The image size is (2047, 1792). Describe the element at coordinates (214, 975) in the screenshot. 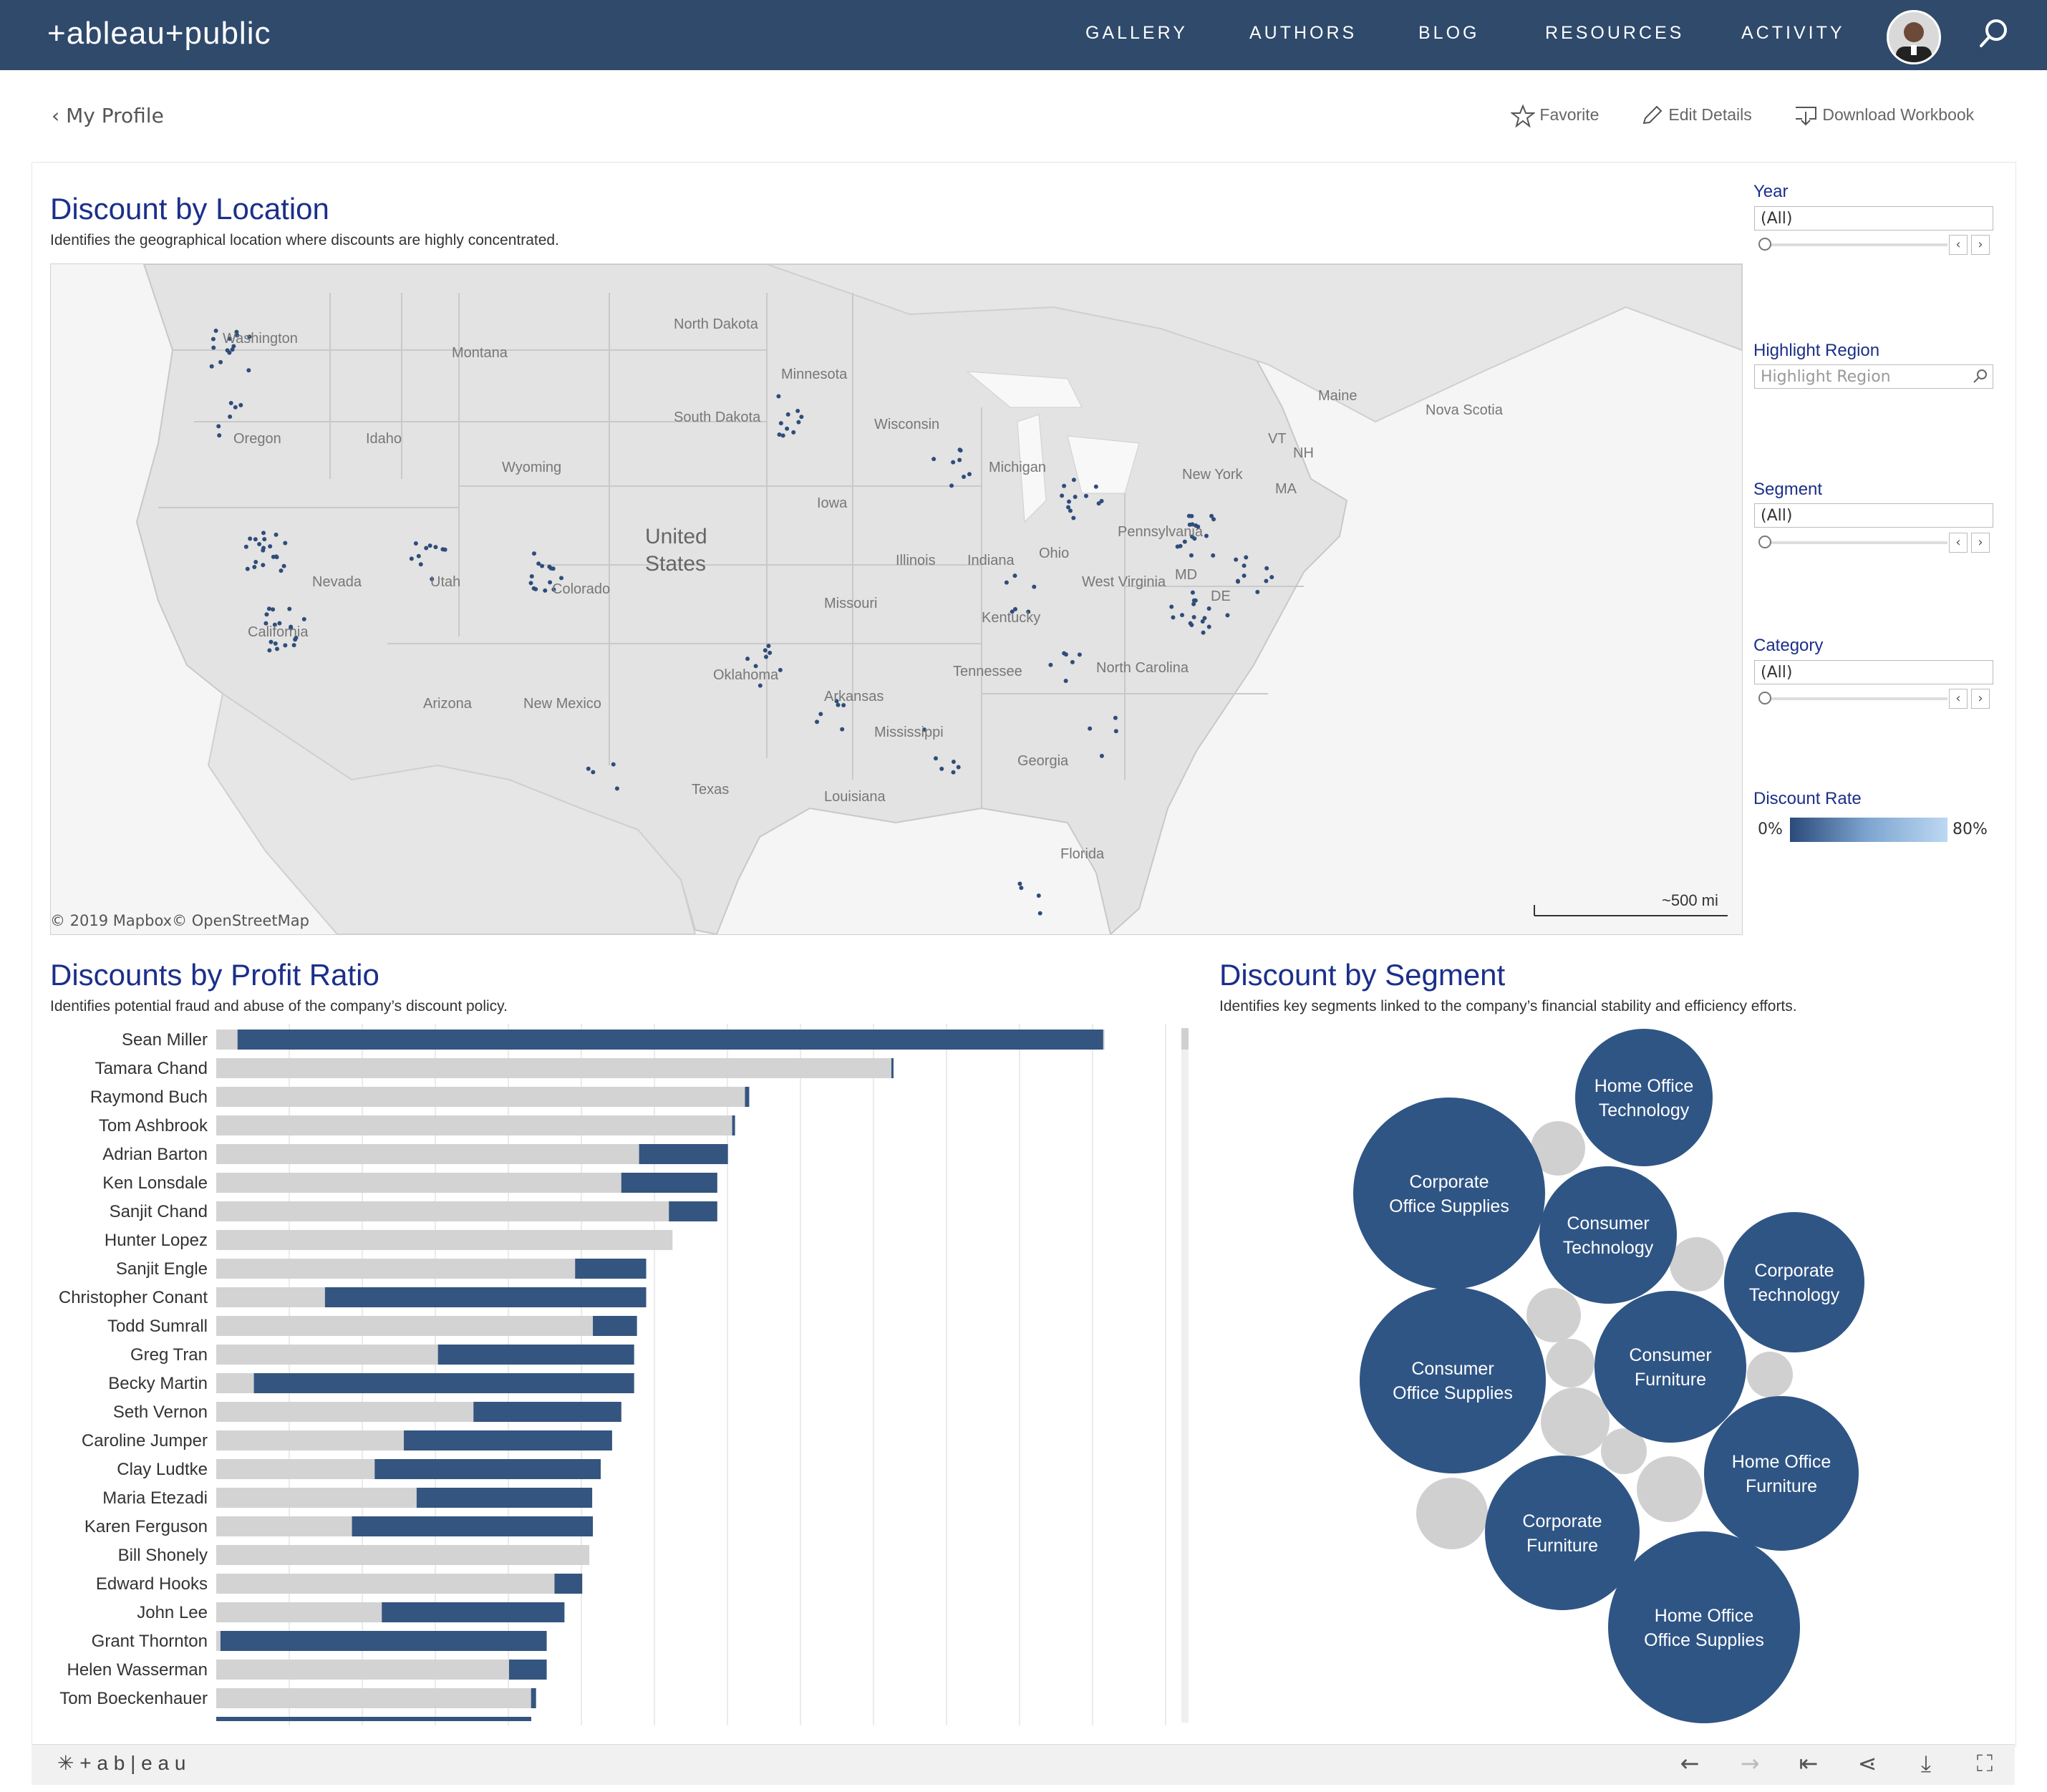

I see `bar-chart-title: Discounts by Profit Ratio` at that location.